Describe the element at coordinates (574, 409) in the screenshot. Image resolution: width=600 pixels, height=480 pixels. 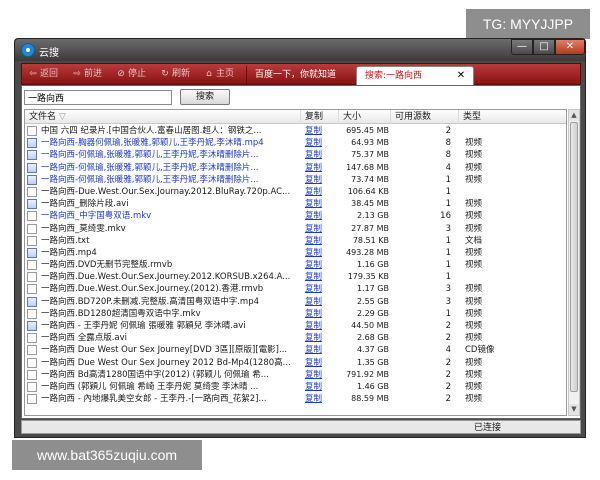
I see `scroll-down-icon: ▼` at that location.